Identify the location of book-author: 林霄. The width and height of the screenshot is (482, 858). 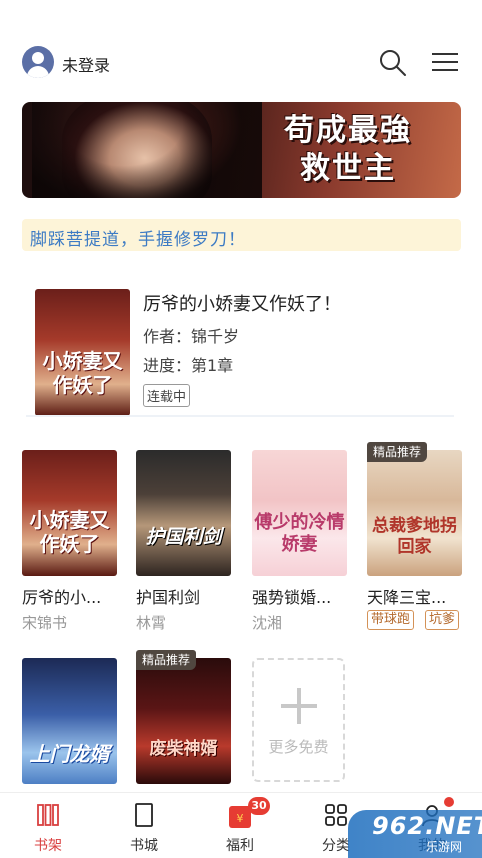
(151, 623).